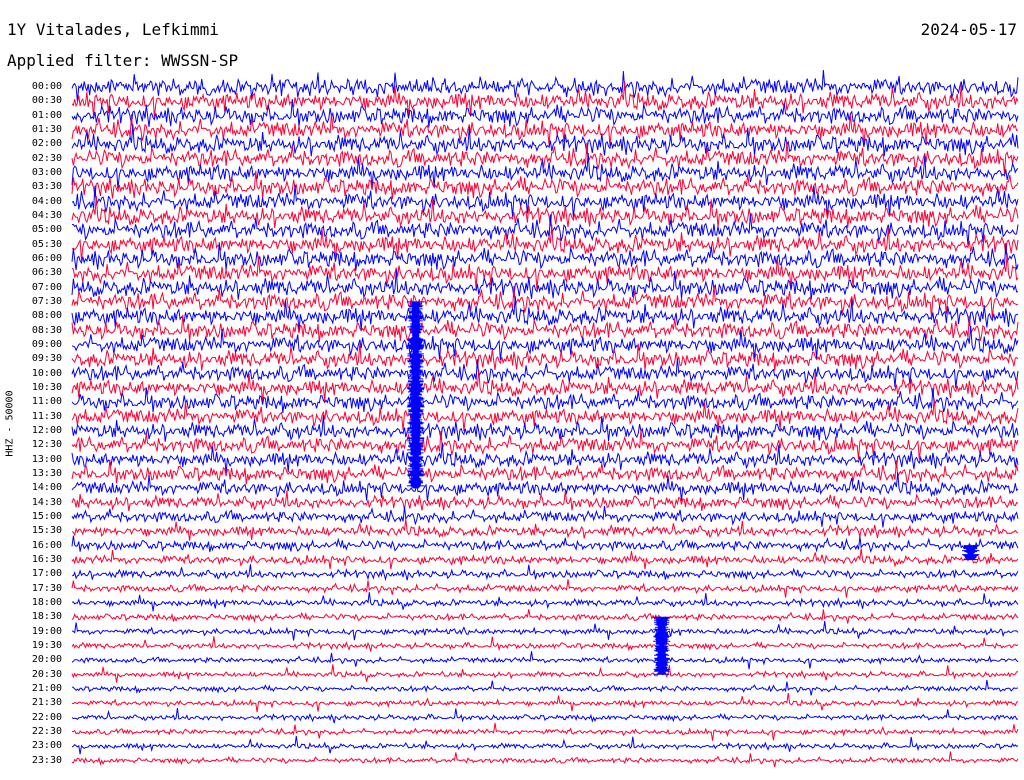  Describe the element at coordinates (46, 617) in the screenshot. I see `time-tick-1830: 18:30` at that location.